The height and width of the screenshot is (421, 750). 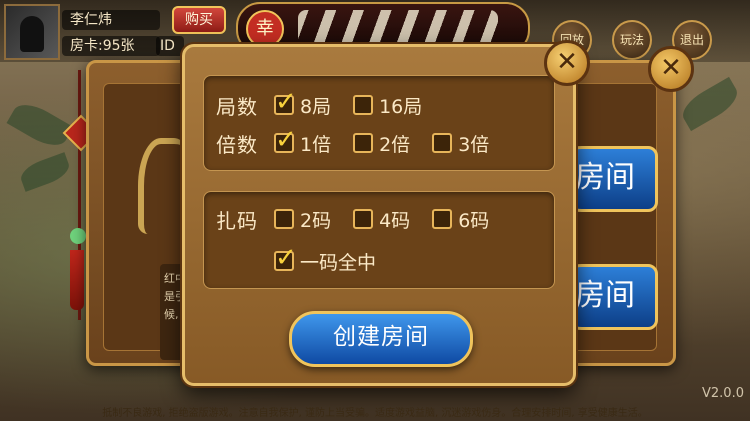 I want to click on panel-close-icon: ✕, so click(x=671, y=69).